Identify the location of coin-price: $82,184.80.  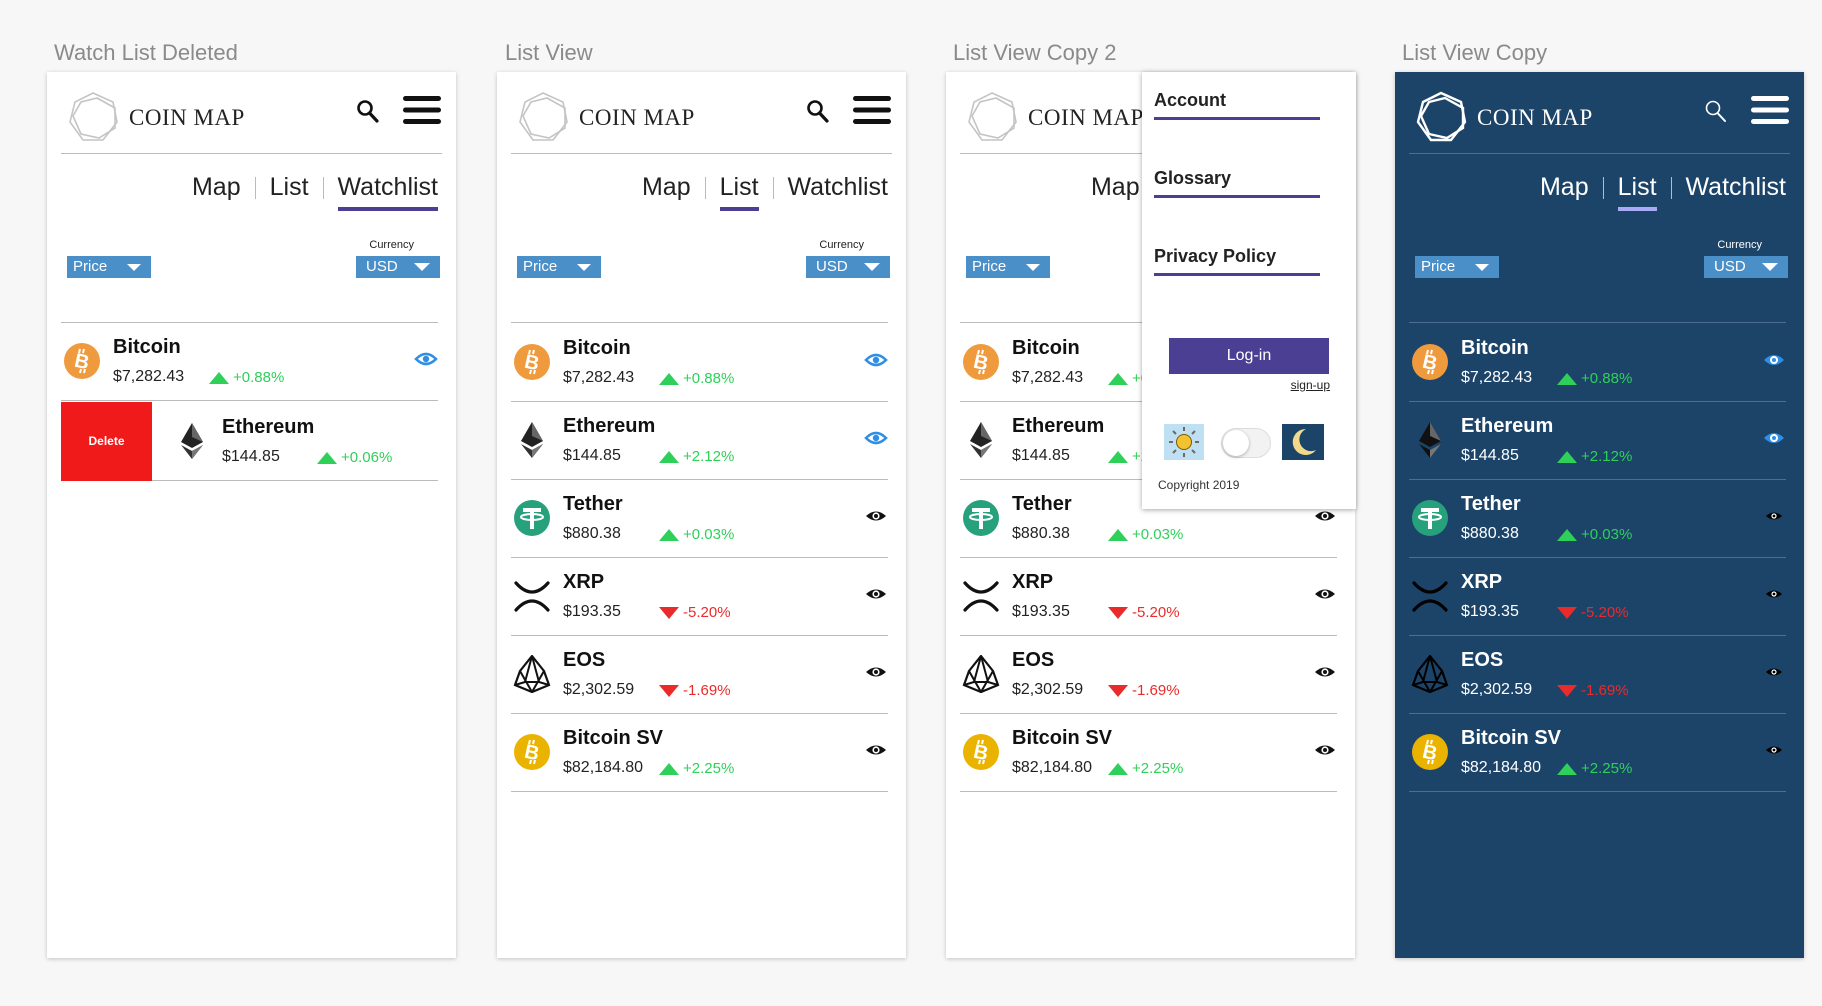
(1501, 767).